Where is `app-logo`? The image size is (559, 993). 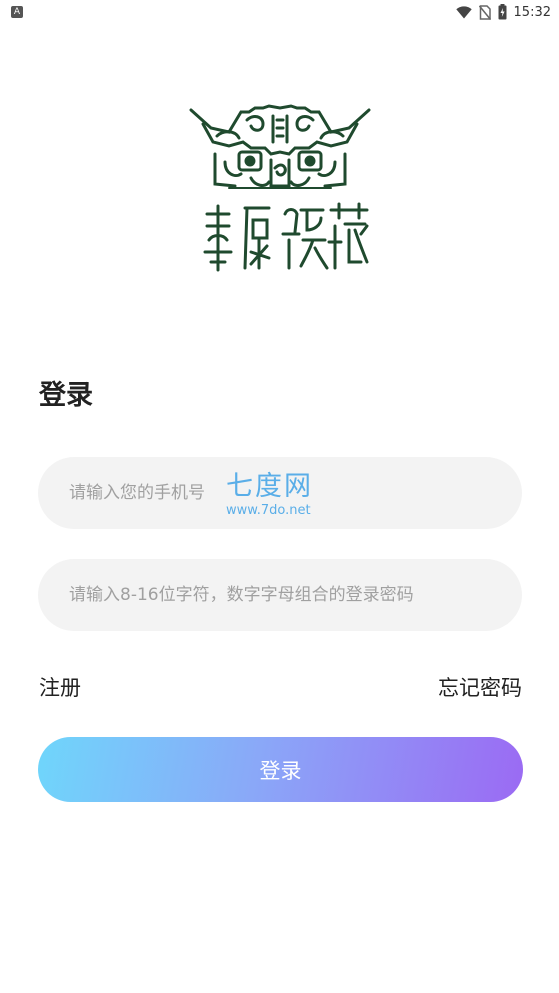
app-logo is located at coordinates (280, 188).